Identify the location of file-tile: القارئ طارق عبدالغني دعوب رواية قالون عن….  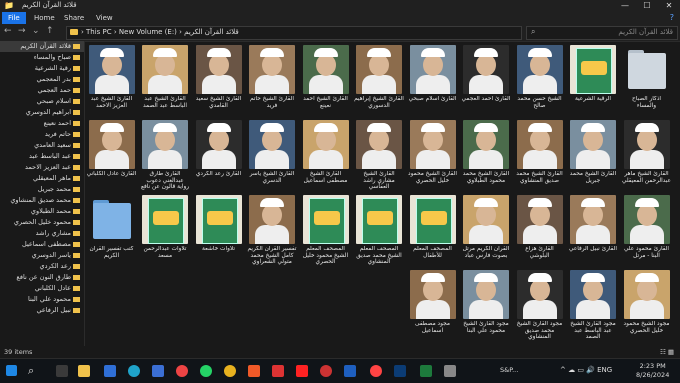
(165, 156).